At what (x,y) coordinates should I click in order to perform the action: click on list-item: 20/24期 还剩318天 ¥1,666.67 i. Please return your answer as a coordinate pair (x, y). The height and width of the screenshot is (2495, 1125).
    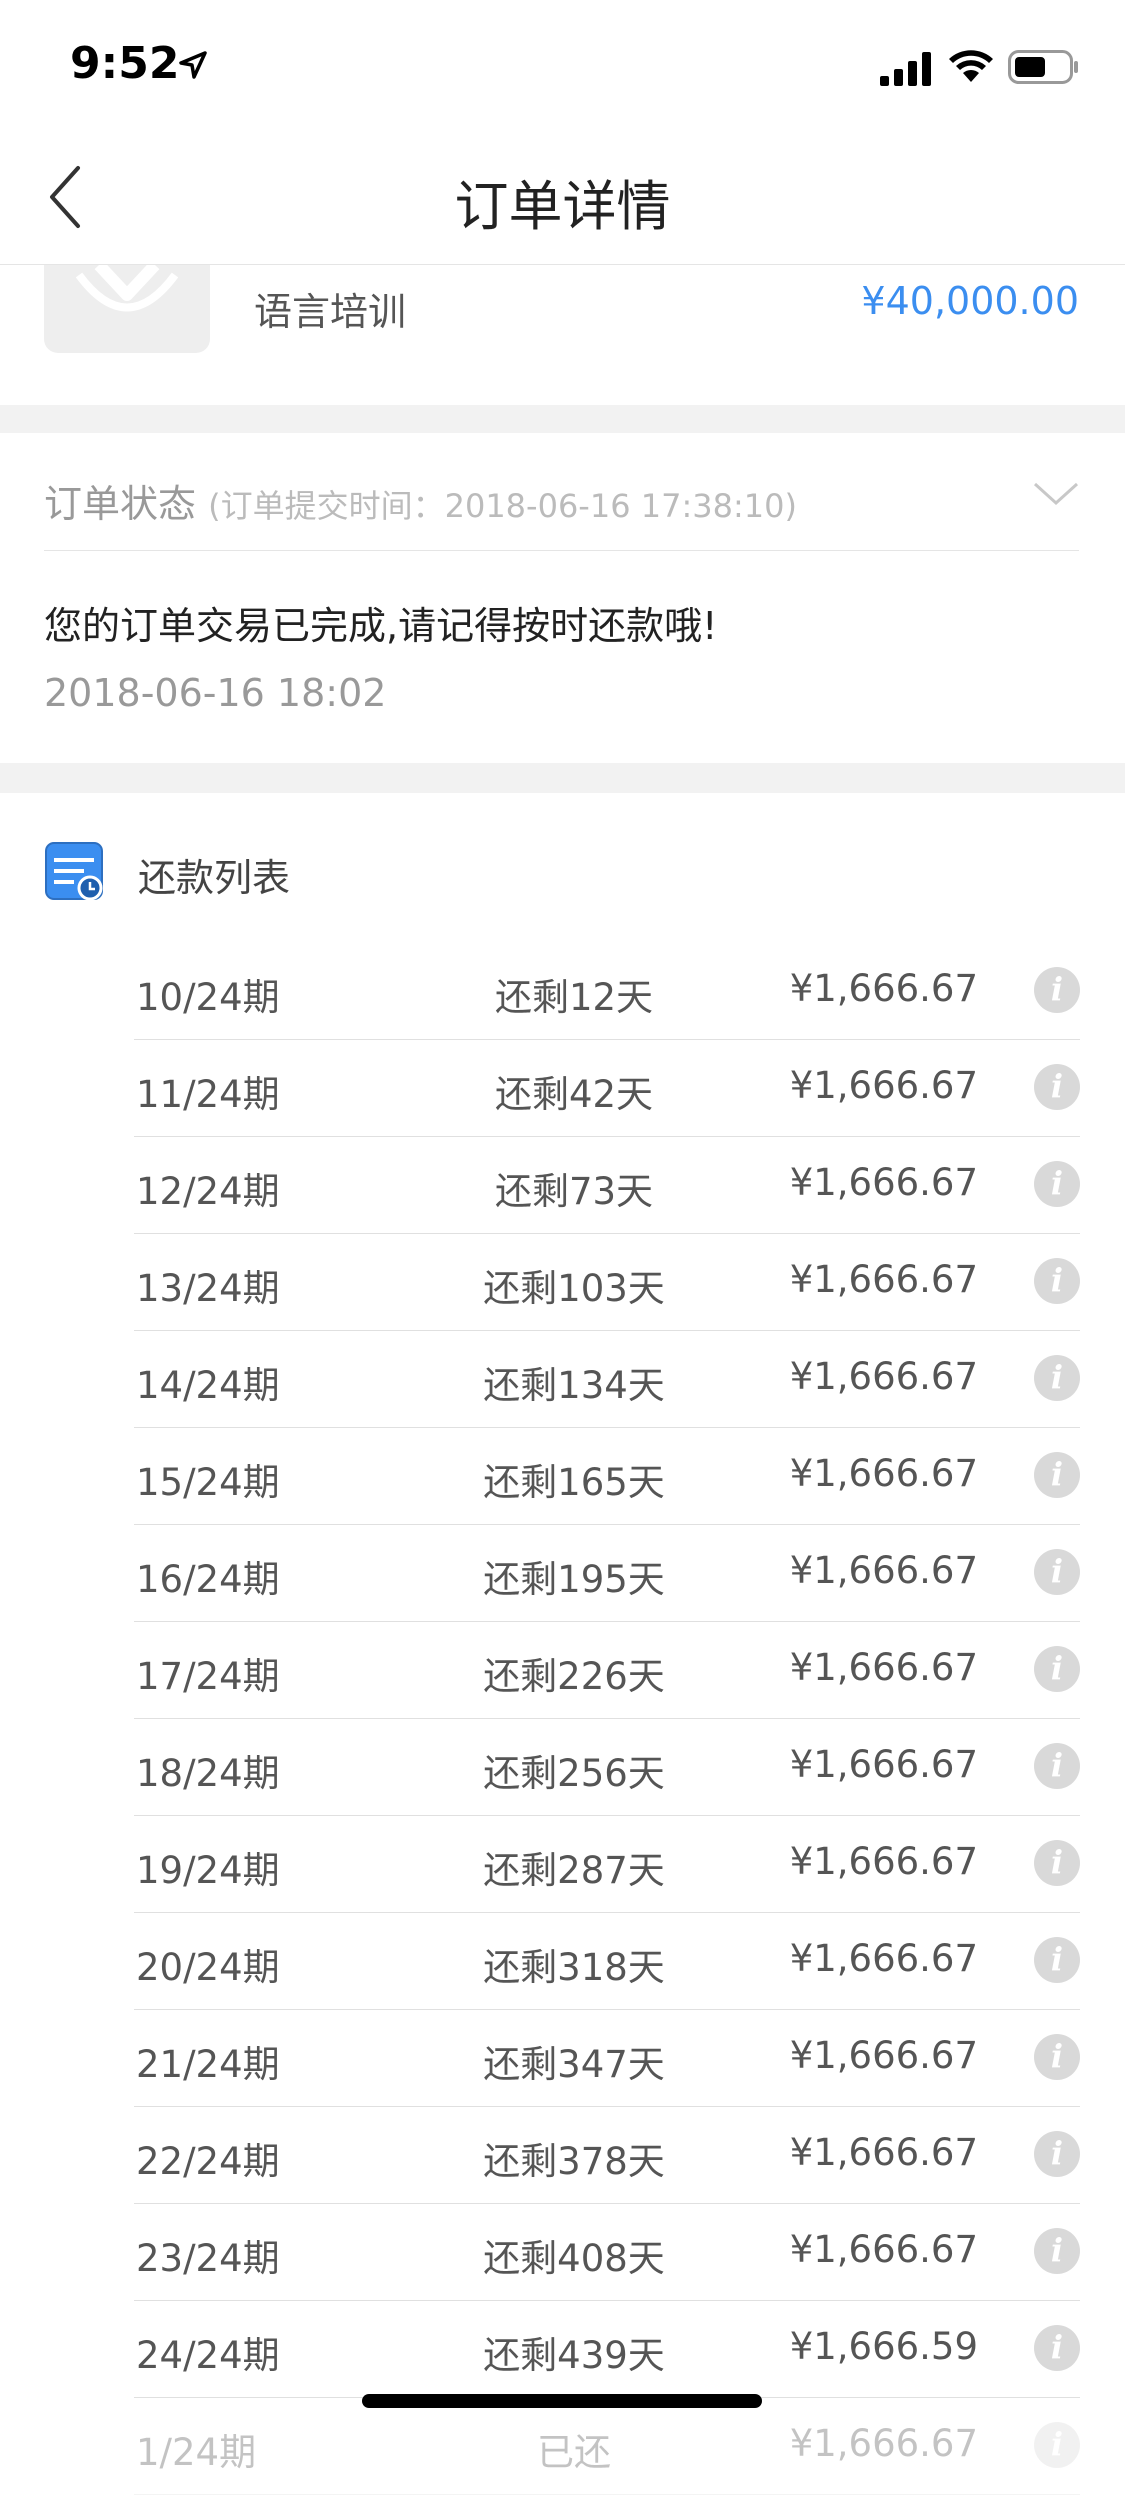
    Looking at the image, I should click on (607, 1961).